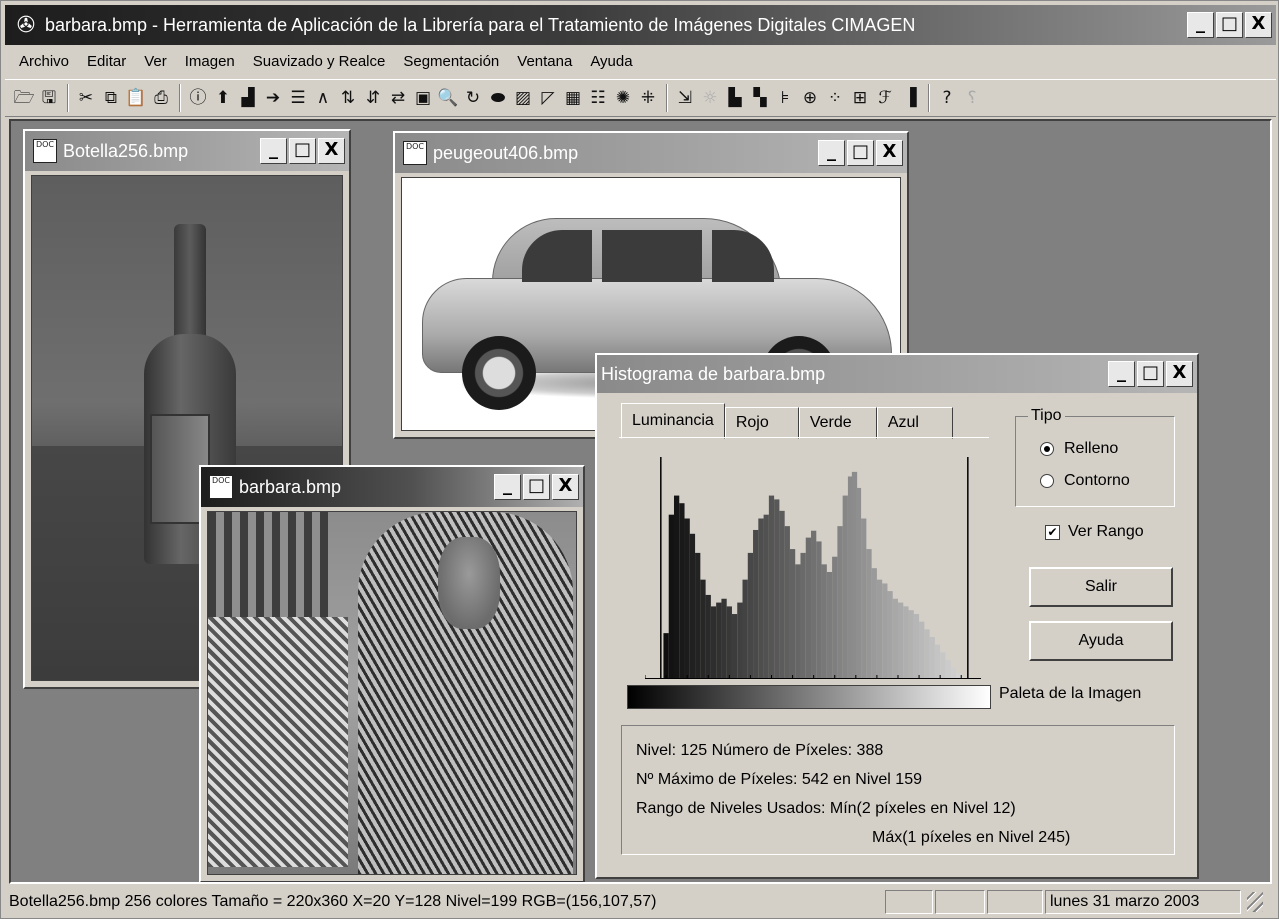 The height and width of the screenshot is (919, 1279). Describe the element at coordinates (1107, 449) in the screenshot. I see `radio-relleno: Relleno` at that location.